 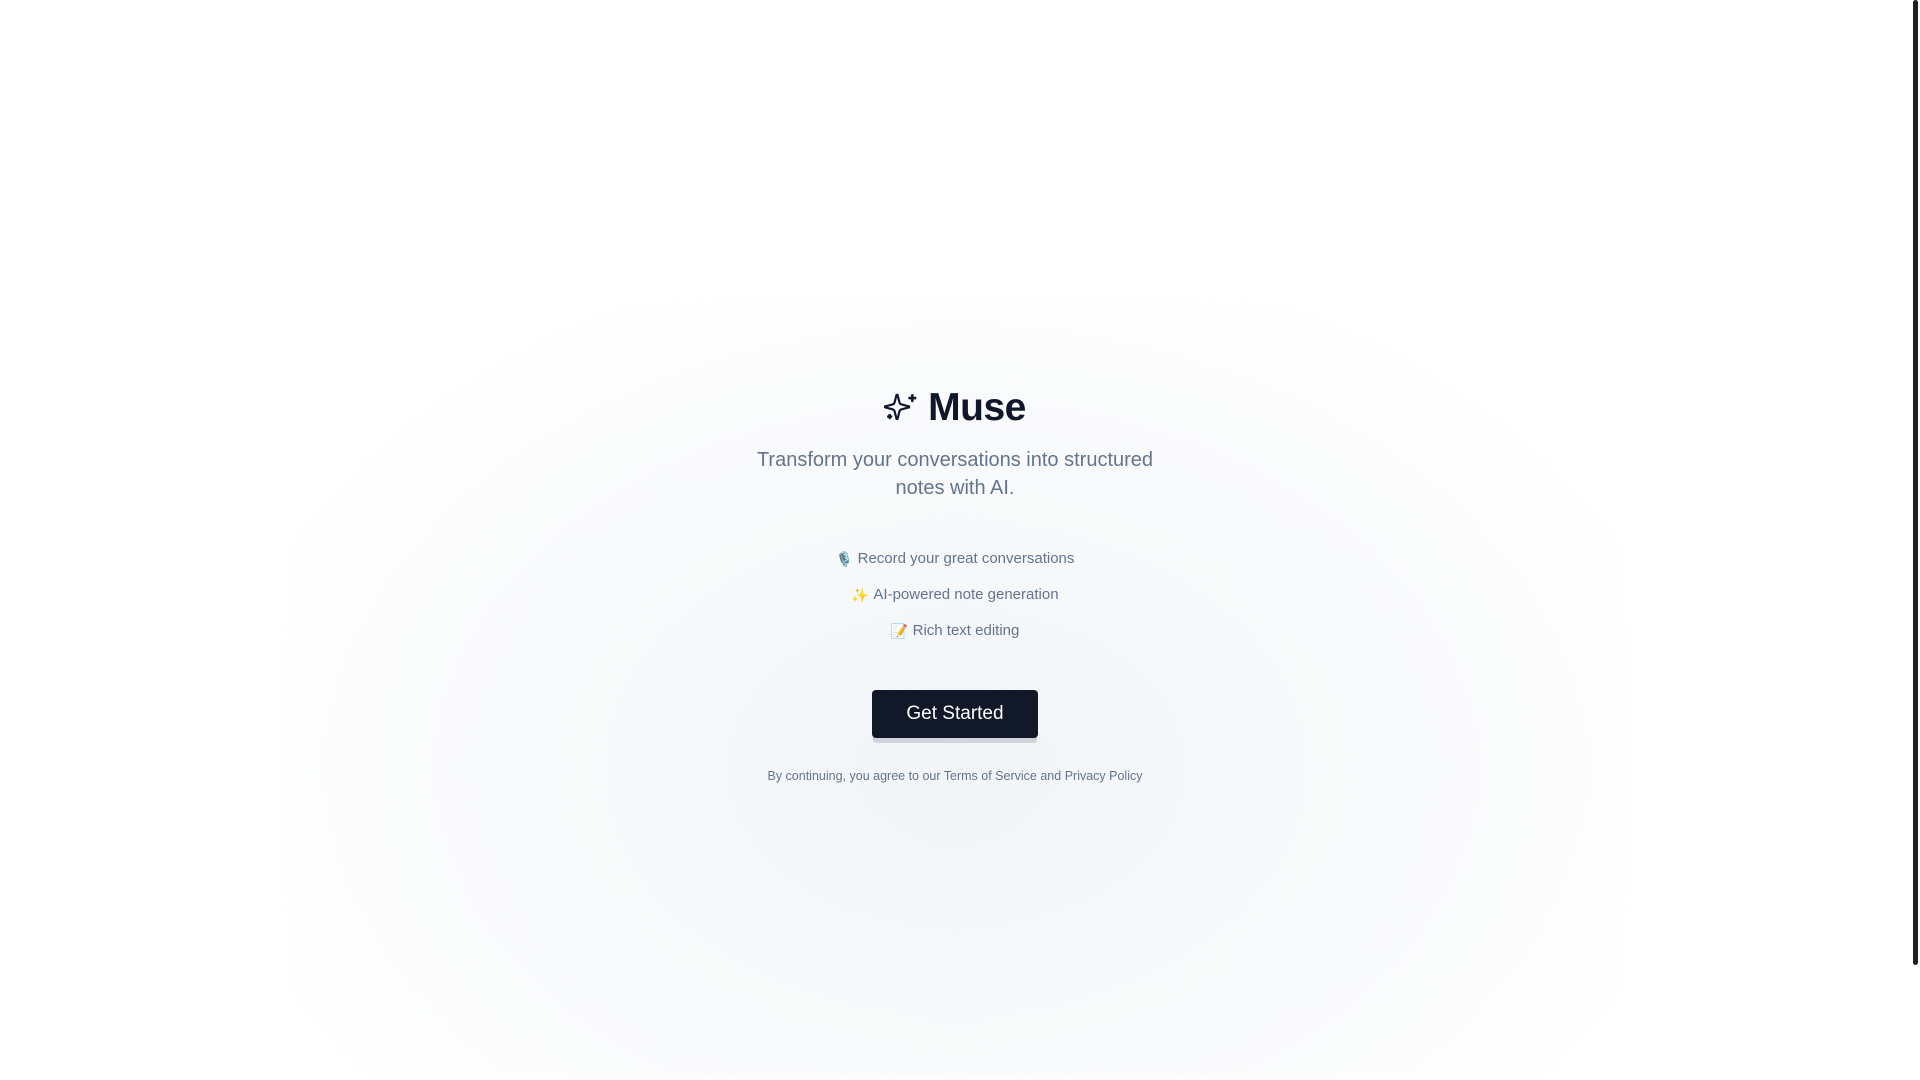 I want to click on feature-item-rich-text: 📝 Rich text editing, so click(x=955, y=631).